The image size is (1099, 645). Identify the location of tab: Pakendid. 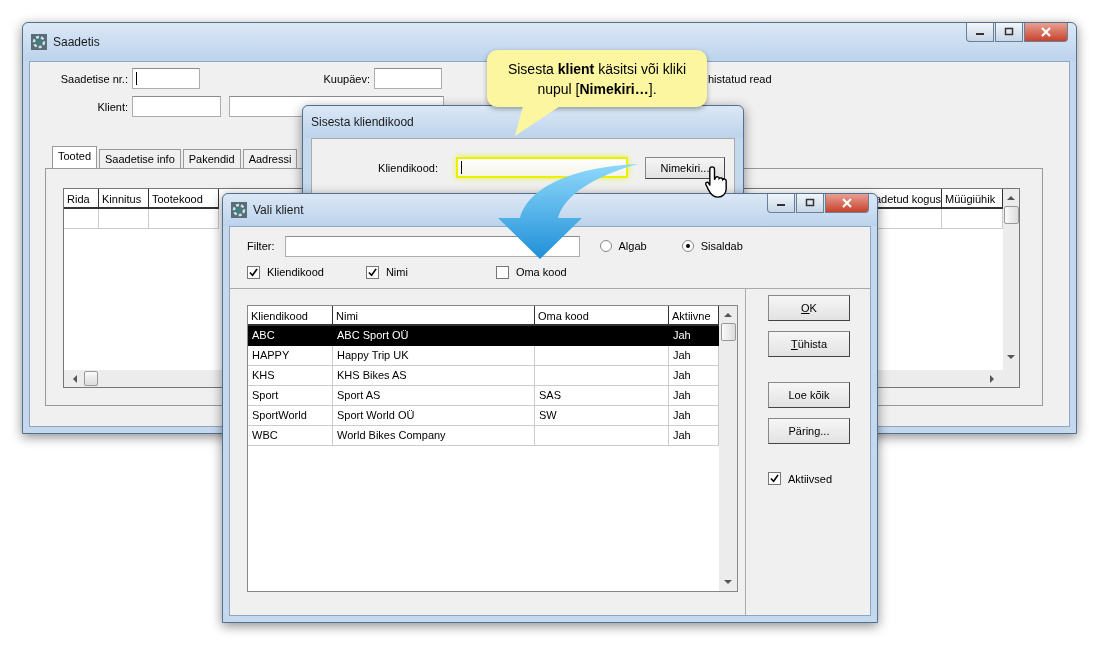
(211, 158).